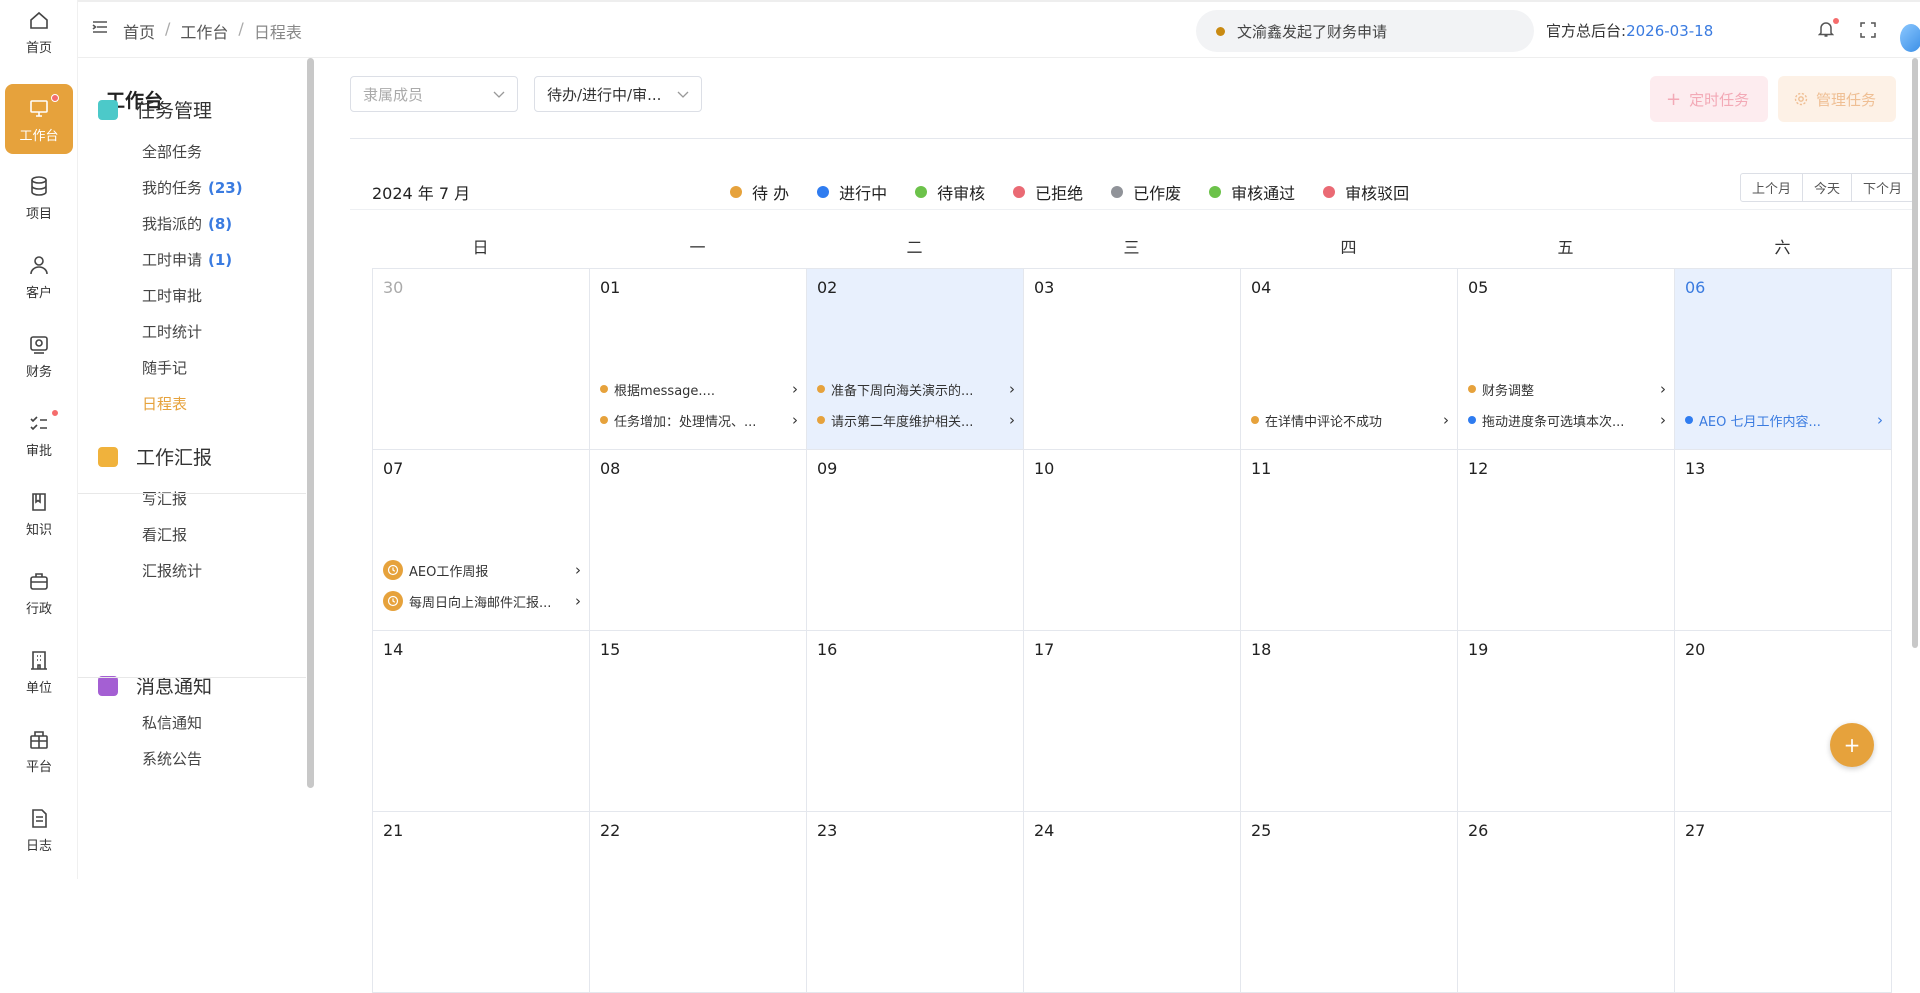 Image resolution: width=1920 pixels, height=993 pixels. I want to click on sidebar-scrollbar, so click(310, 423).